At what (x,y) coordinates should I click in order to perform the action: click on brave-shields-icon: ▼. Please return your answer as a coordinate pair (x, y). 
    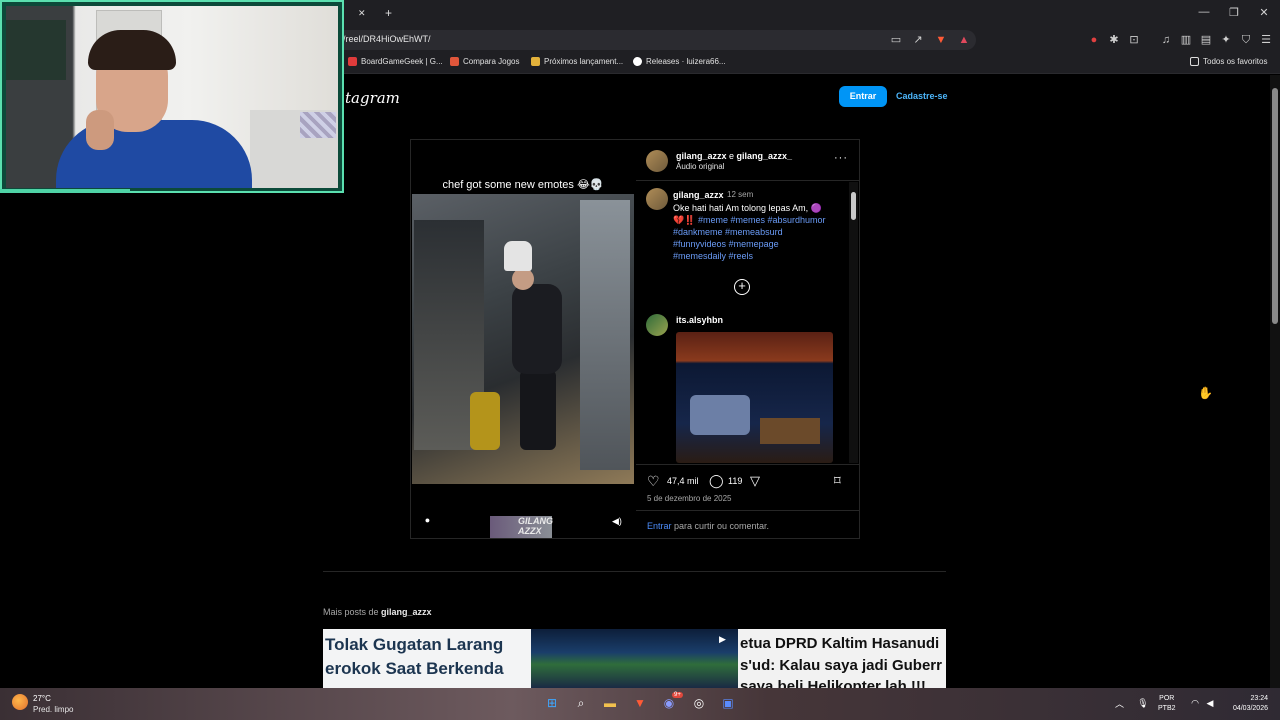
    Looking at the image, I should click on (941, 40).